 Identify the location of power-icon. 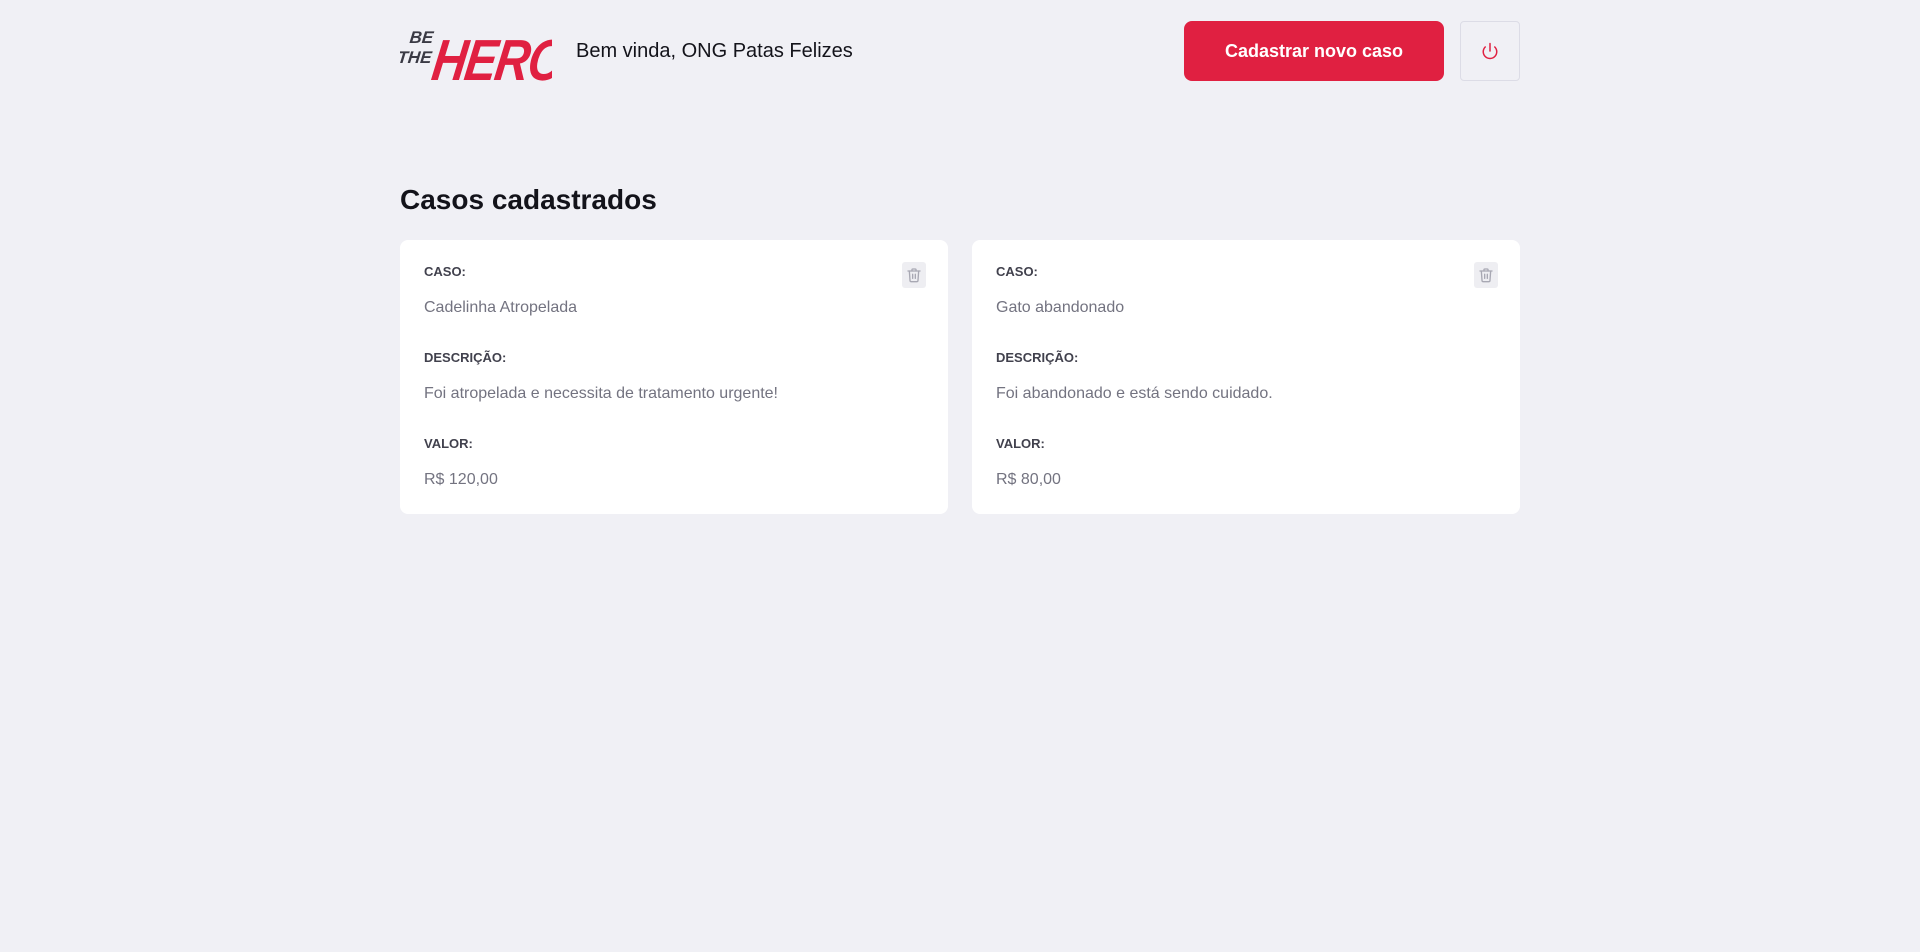
(1490, 51).